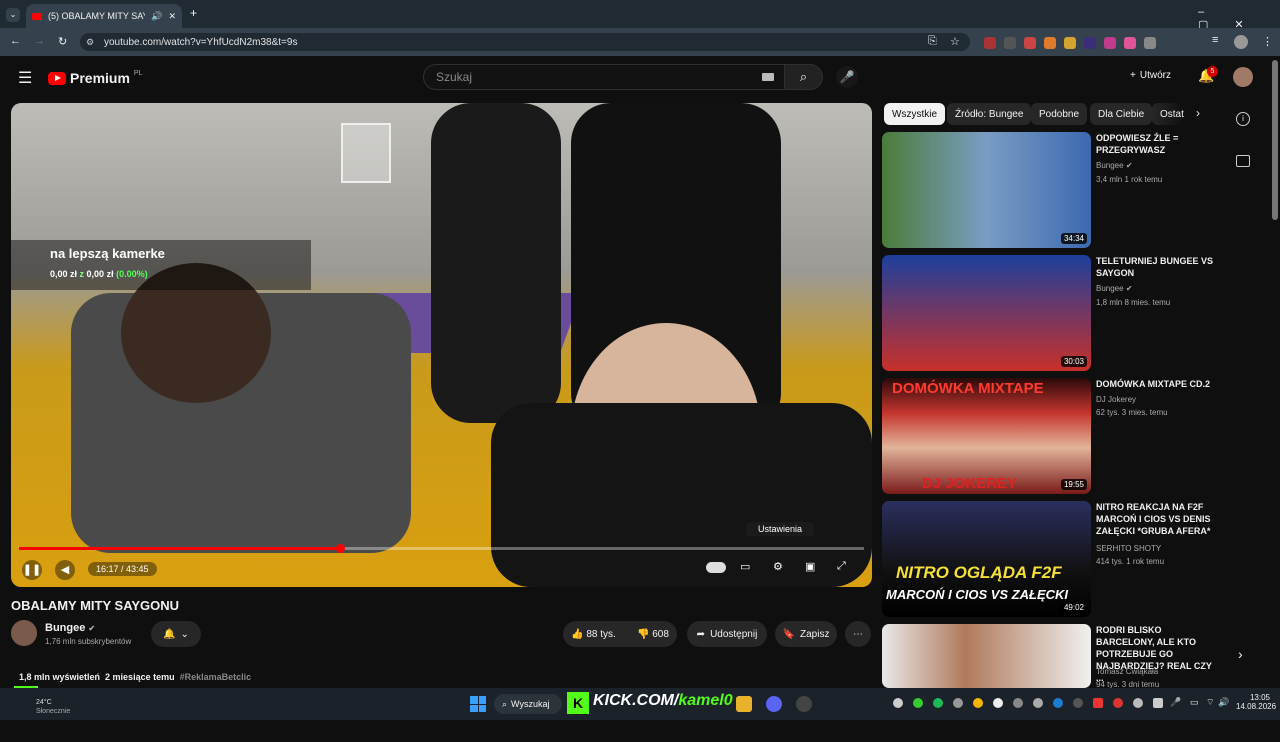  Describe the element at coordinates (774, 704) in the screenshot. I see `discord-icon` at that location.